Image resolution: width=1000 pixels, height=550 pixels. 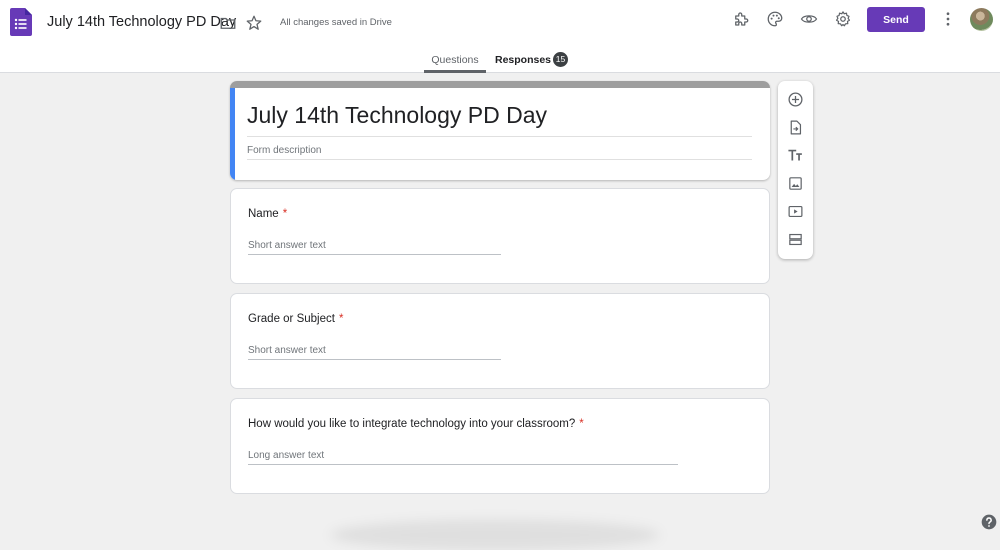 What do you see at coordinates (560, 59) in the screenshot?
I see `responses-count-badge: 15` at bounding box center [560, 59].